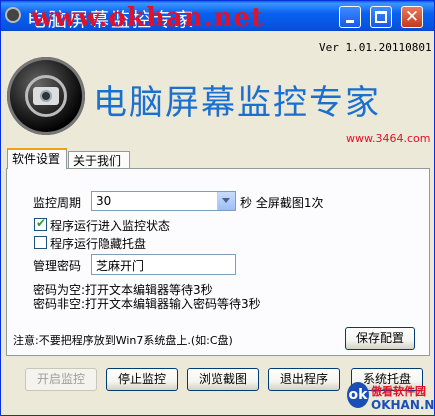 The width and height of the screenshot is (435, 416). I want to click on logo-lens, so click(46, 96).